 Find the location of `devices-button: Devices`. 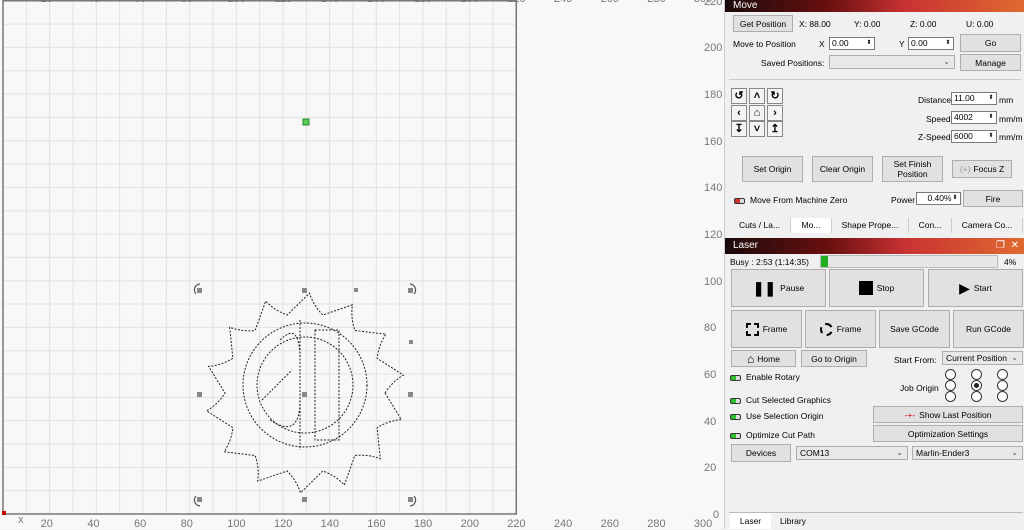

devices-button: Devices is located at coordinates (761, 453).